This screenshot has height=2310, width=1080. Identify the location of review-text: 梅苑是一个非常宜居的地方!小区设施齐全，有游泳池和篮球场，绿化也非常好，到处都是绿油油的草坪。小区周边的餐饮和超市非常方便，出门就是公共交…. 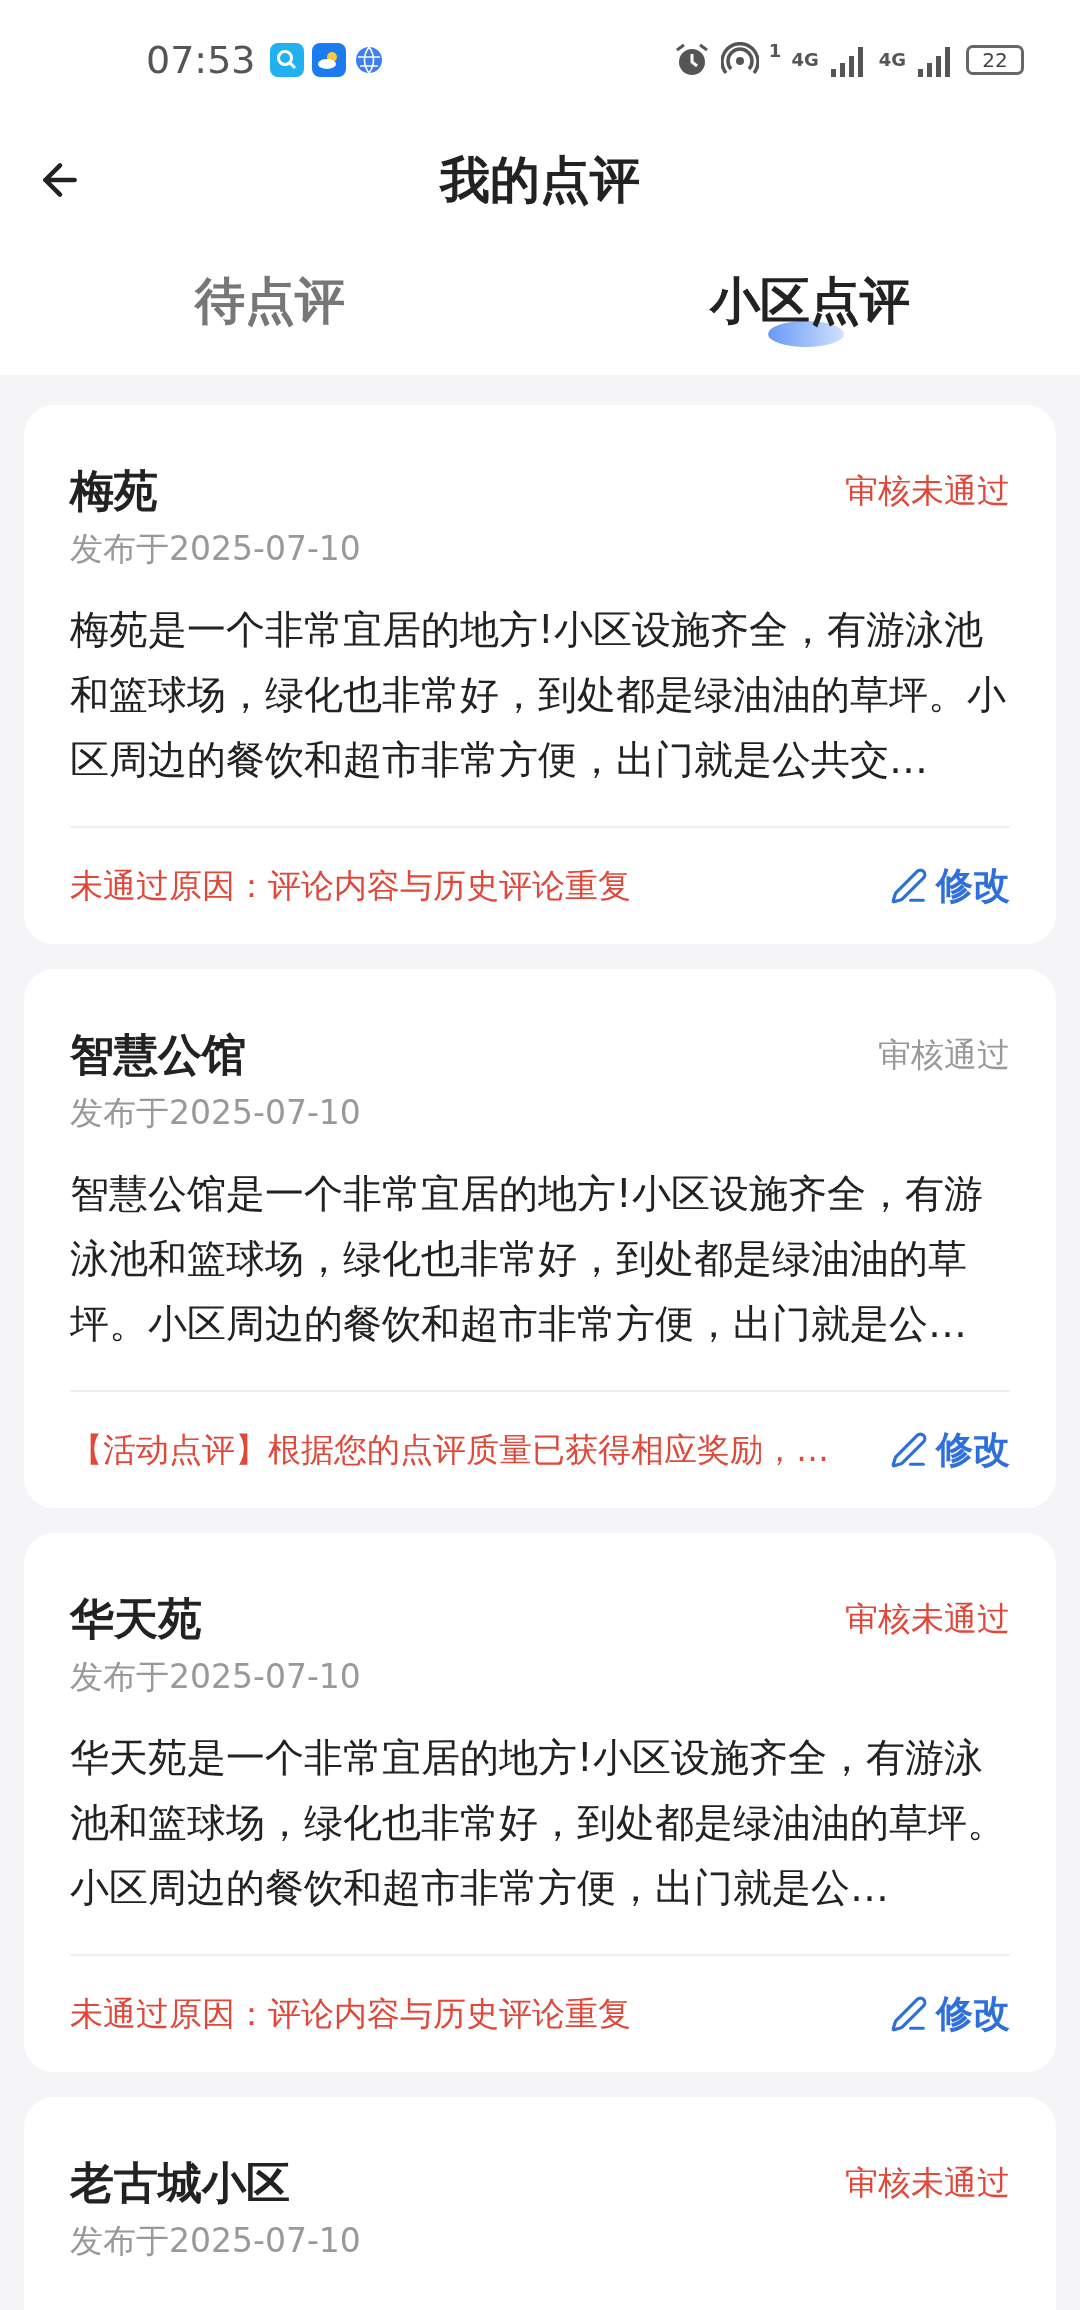
(538, 695).